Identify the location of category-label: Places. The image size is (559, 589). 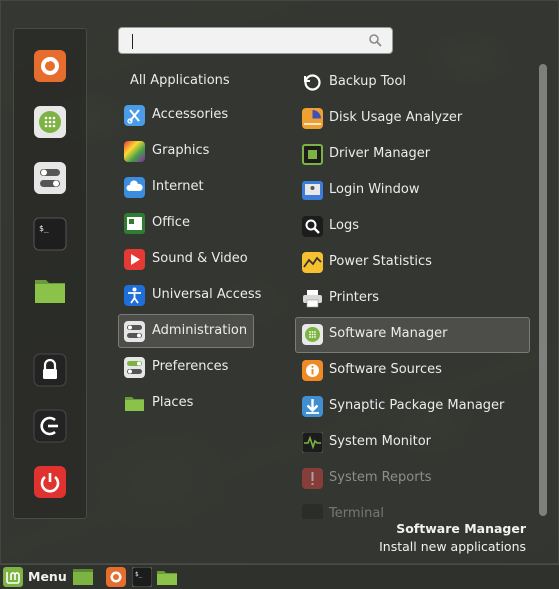
(173, 402).